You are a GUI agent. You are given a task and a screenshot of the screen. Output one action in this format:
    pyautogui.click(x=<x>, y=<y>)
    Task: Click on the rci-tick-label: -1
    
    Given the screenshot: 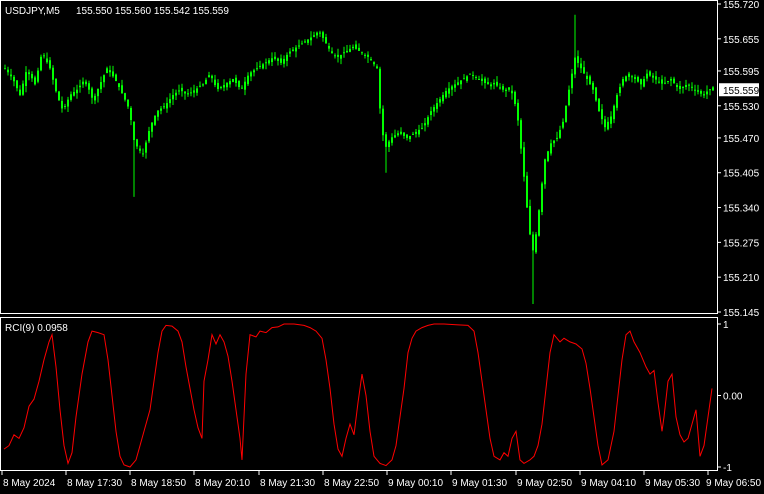 What is the action you would take?
    pyautogui.click(x=727, y=468)
    